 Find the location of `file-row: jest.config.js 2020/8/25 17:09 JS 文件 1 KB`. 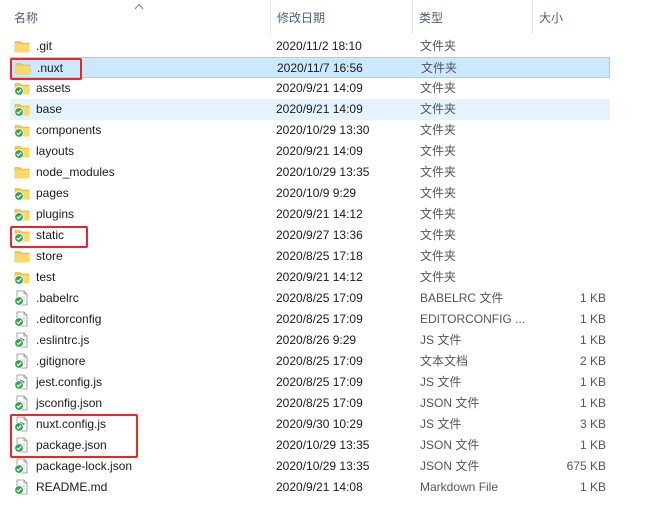

file-row: jest.config.js 2020/8/25 17:09 JS 文件 1 KB is located at coordinates (310, 382).